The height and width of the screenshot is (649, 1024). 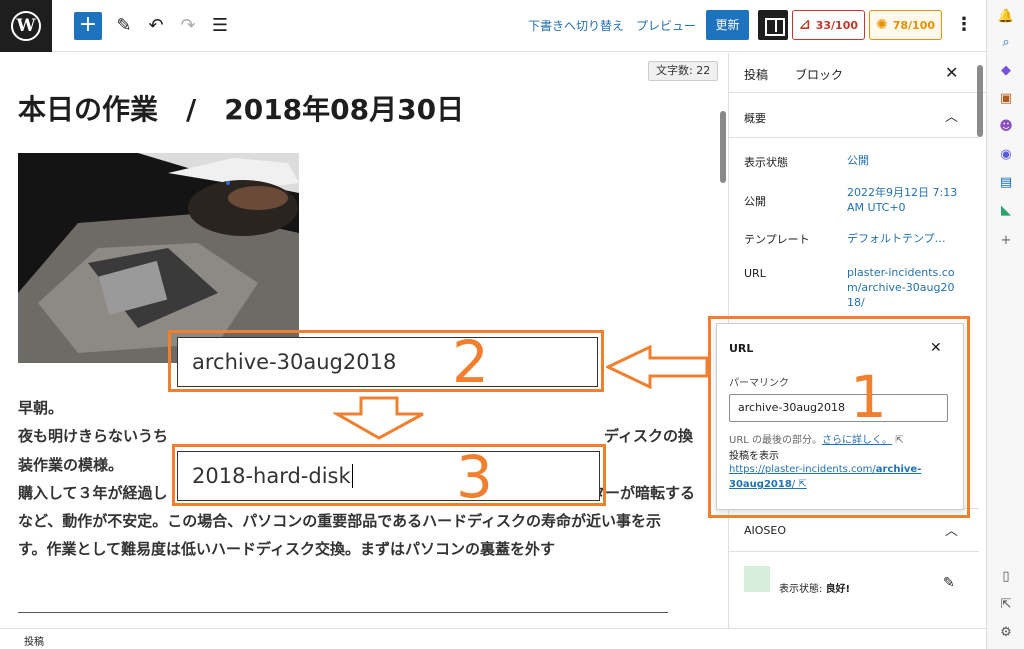 I want to click on edit-pencil-icon: ✎, so click(x=949, y=583).